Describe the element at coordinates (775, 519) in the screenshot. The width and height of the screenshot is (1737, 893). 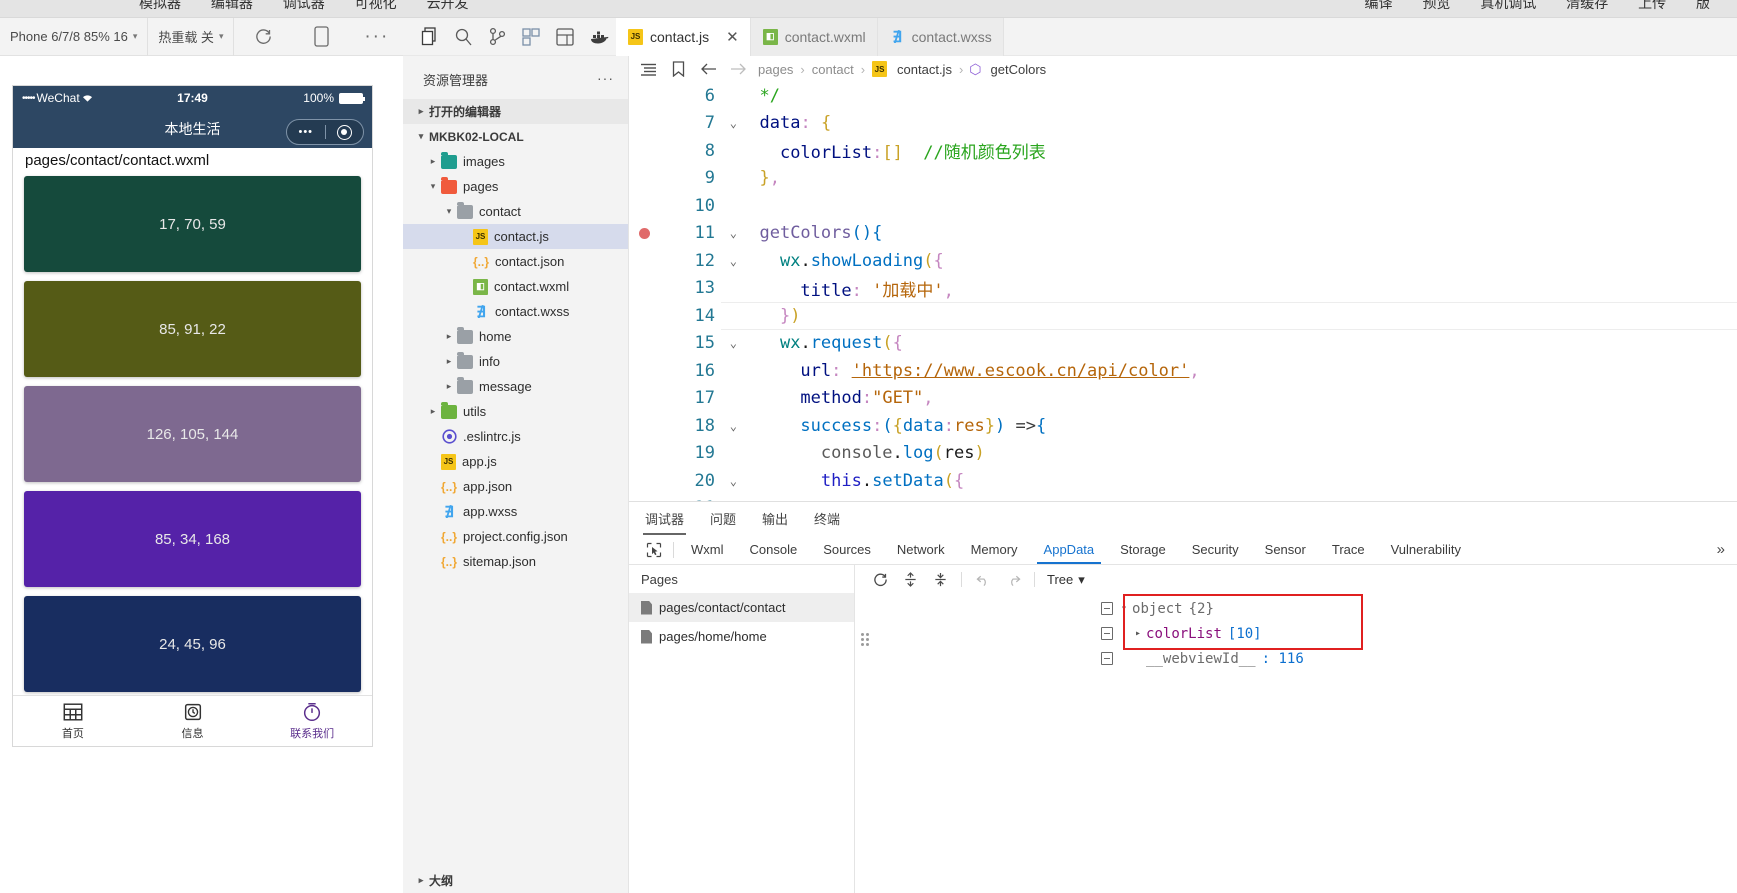
I see `tab-output: 输出` at that location.